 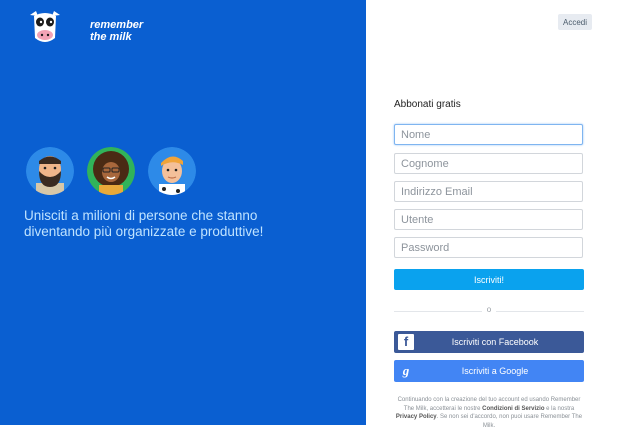 I want to click on avatar-curly-woman, so click(x=111, y=171).